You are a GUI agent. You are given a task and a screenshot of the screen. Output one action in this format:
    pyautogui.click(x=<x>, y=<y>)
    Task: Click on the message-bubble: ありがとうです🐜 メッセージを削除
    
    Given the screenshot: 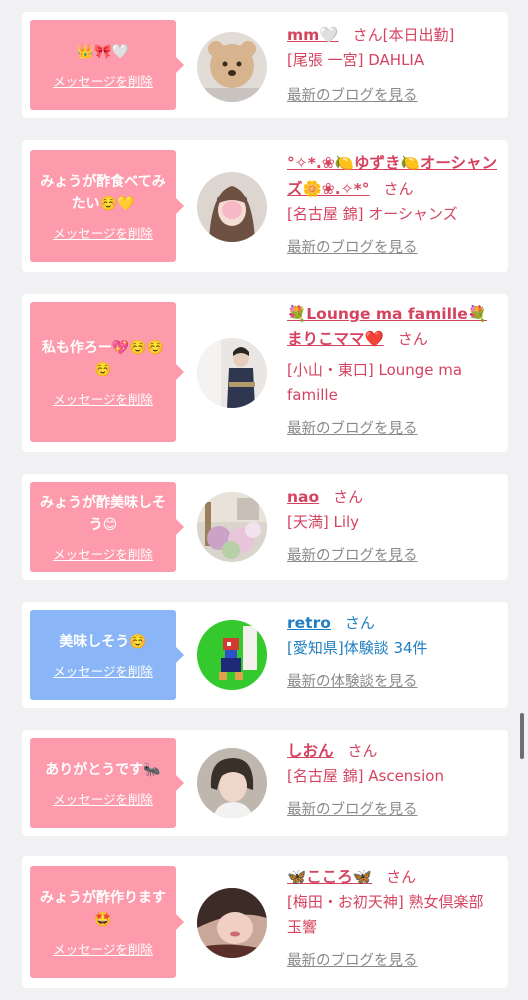 What is the action you would take?
    pyautogui.click(x=107, y=783)
    